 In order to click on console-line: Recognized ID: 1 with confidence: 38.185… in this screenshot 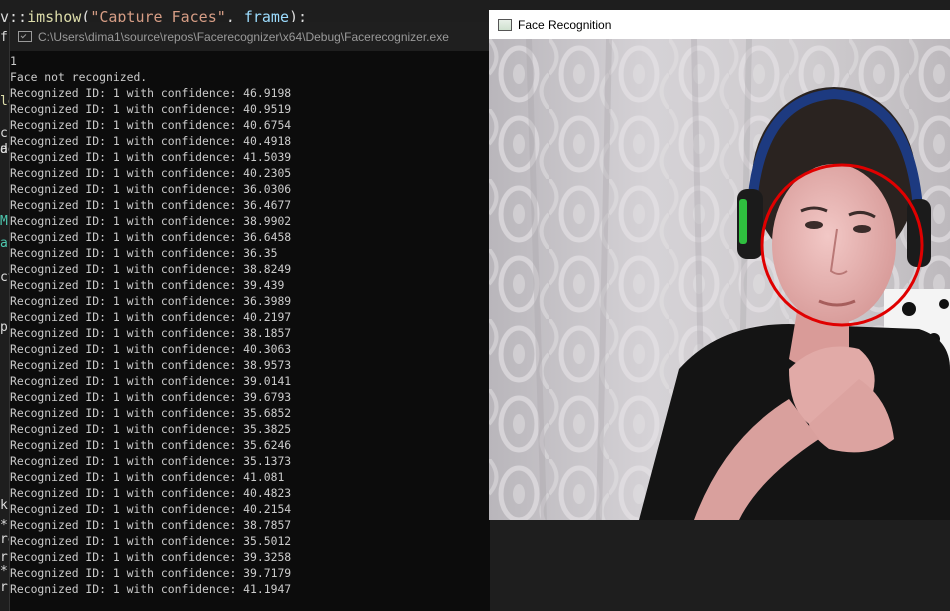, I will do `click(151, 333)`.